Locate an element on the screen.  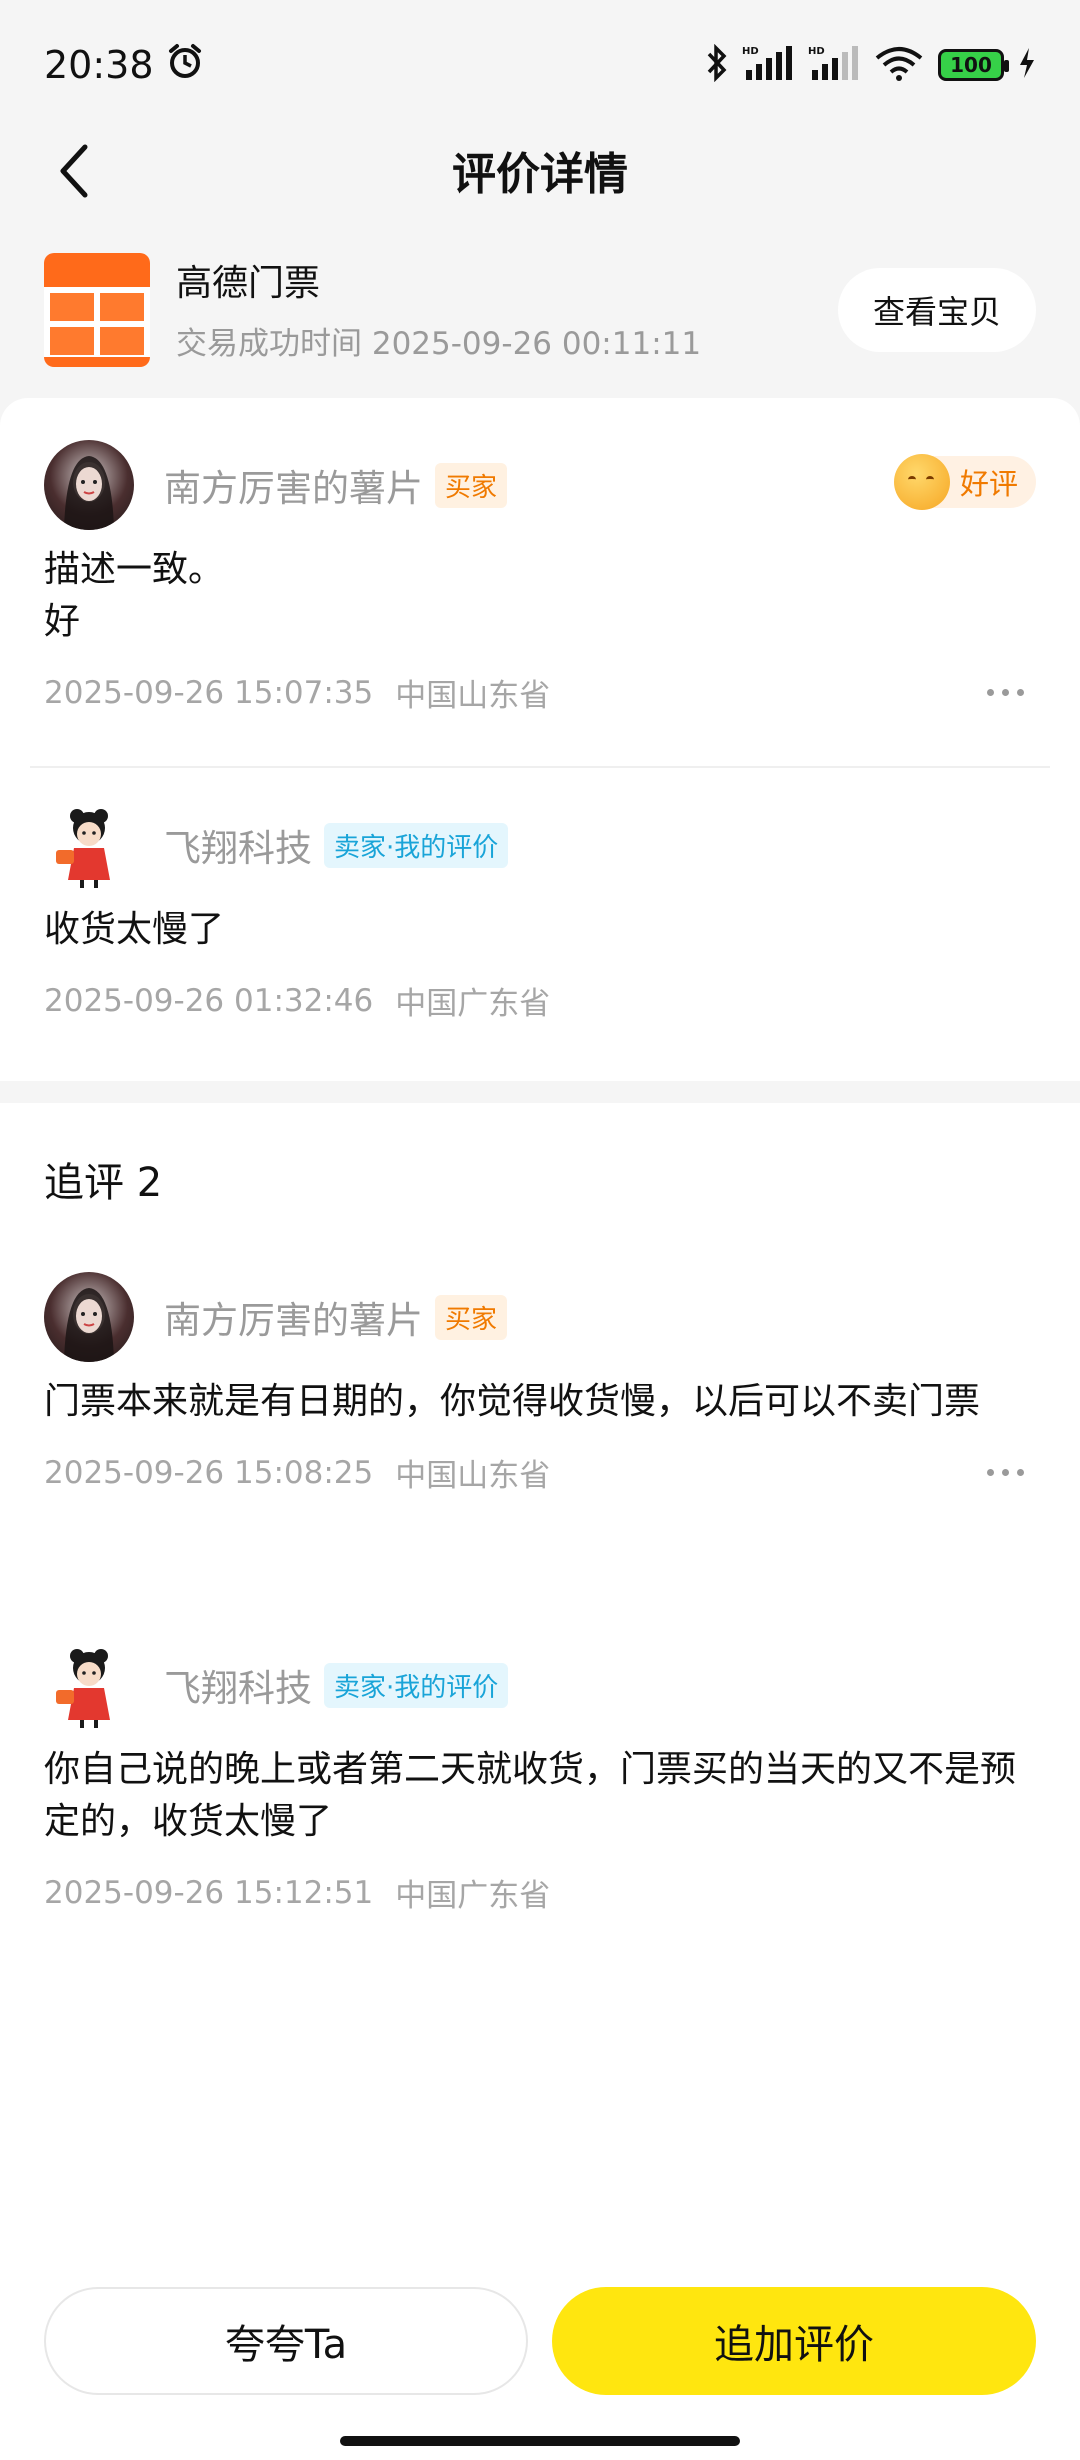
back-button is located at coordinates (75, 171).